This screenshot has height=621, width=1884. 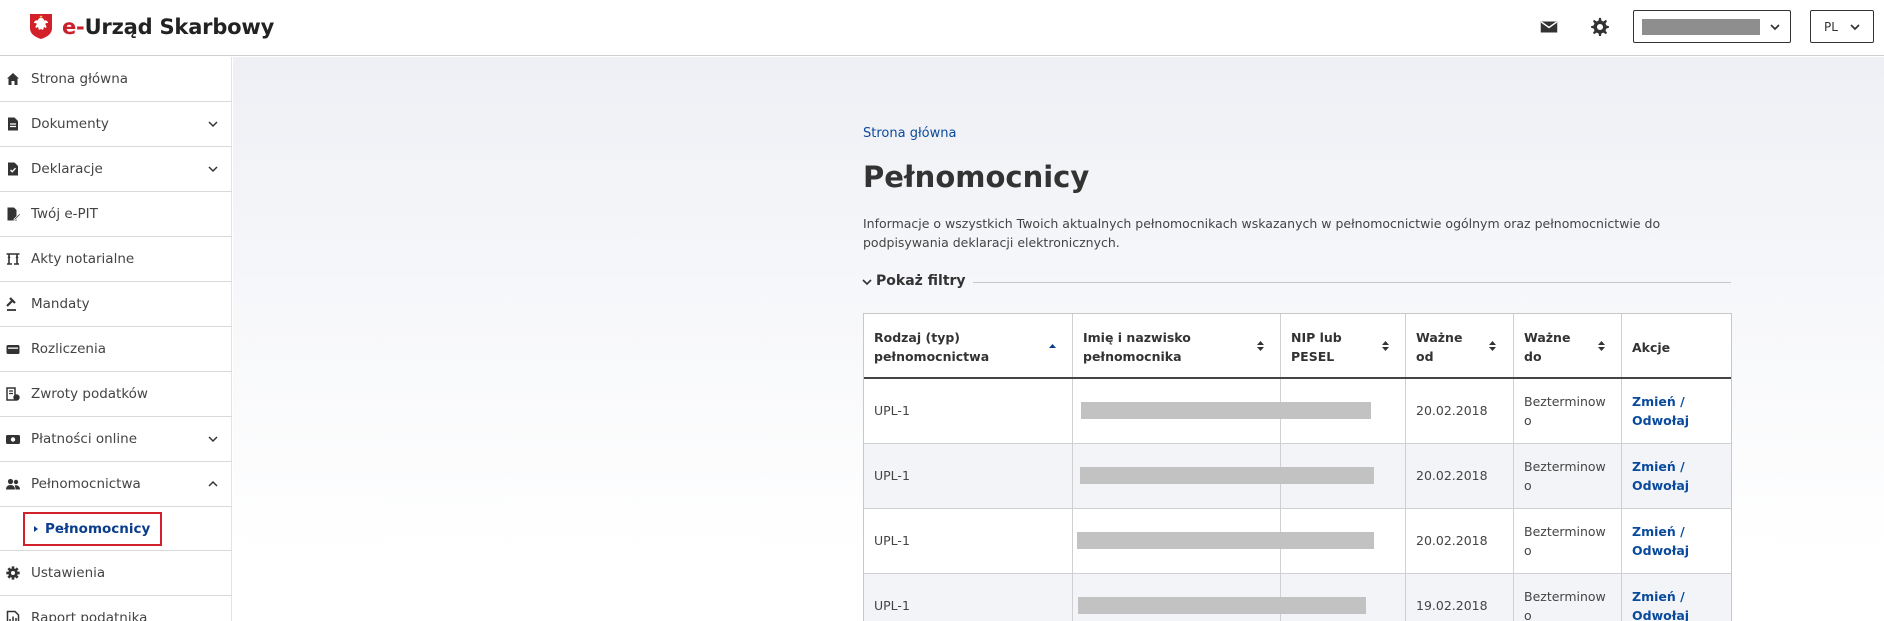 What do you see at coordinates (68, 573) in the screenshot?
I see `sidebar-item-label: Ustawienia` at bounding box center [68, 573].